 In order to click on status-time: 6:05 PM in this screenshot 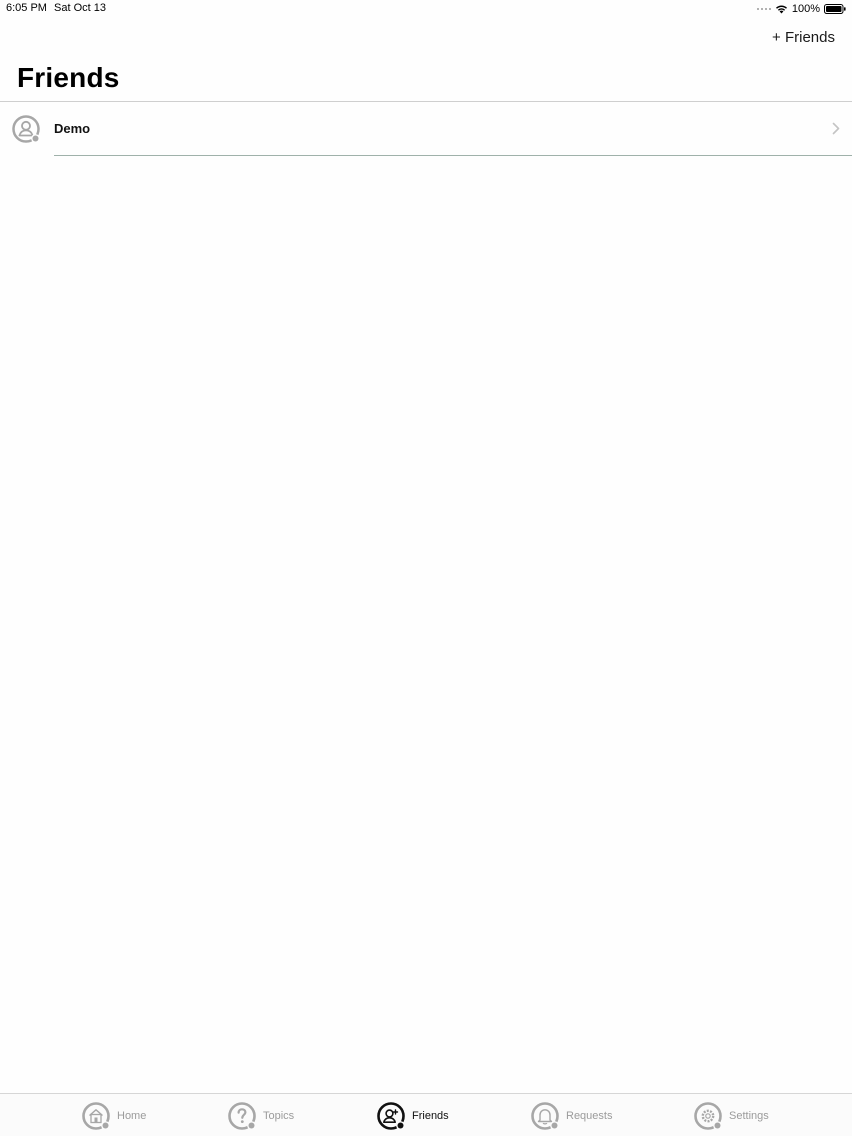, I will do `click(26, 8)`.